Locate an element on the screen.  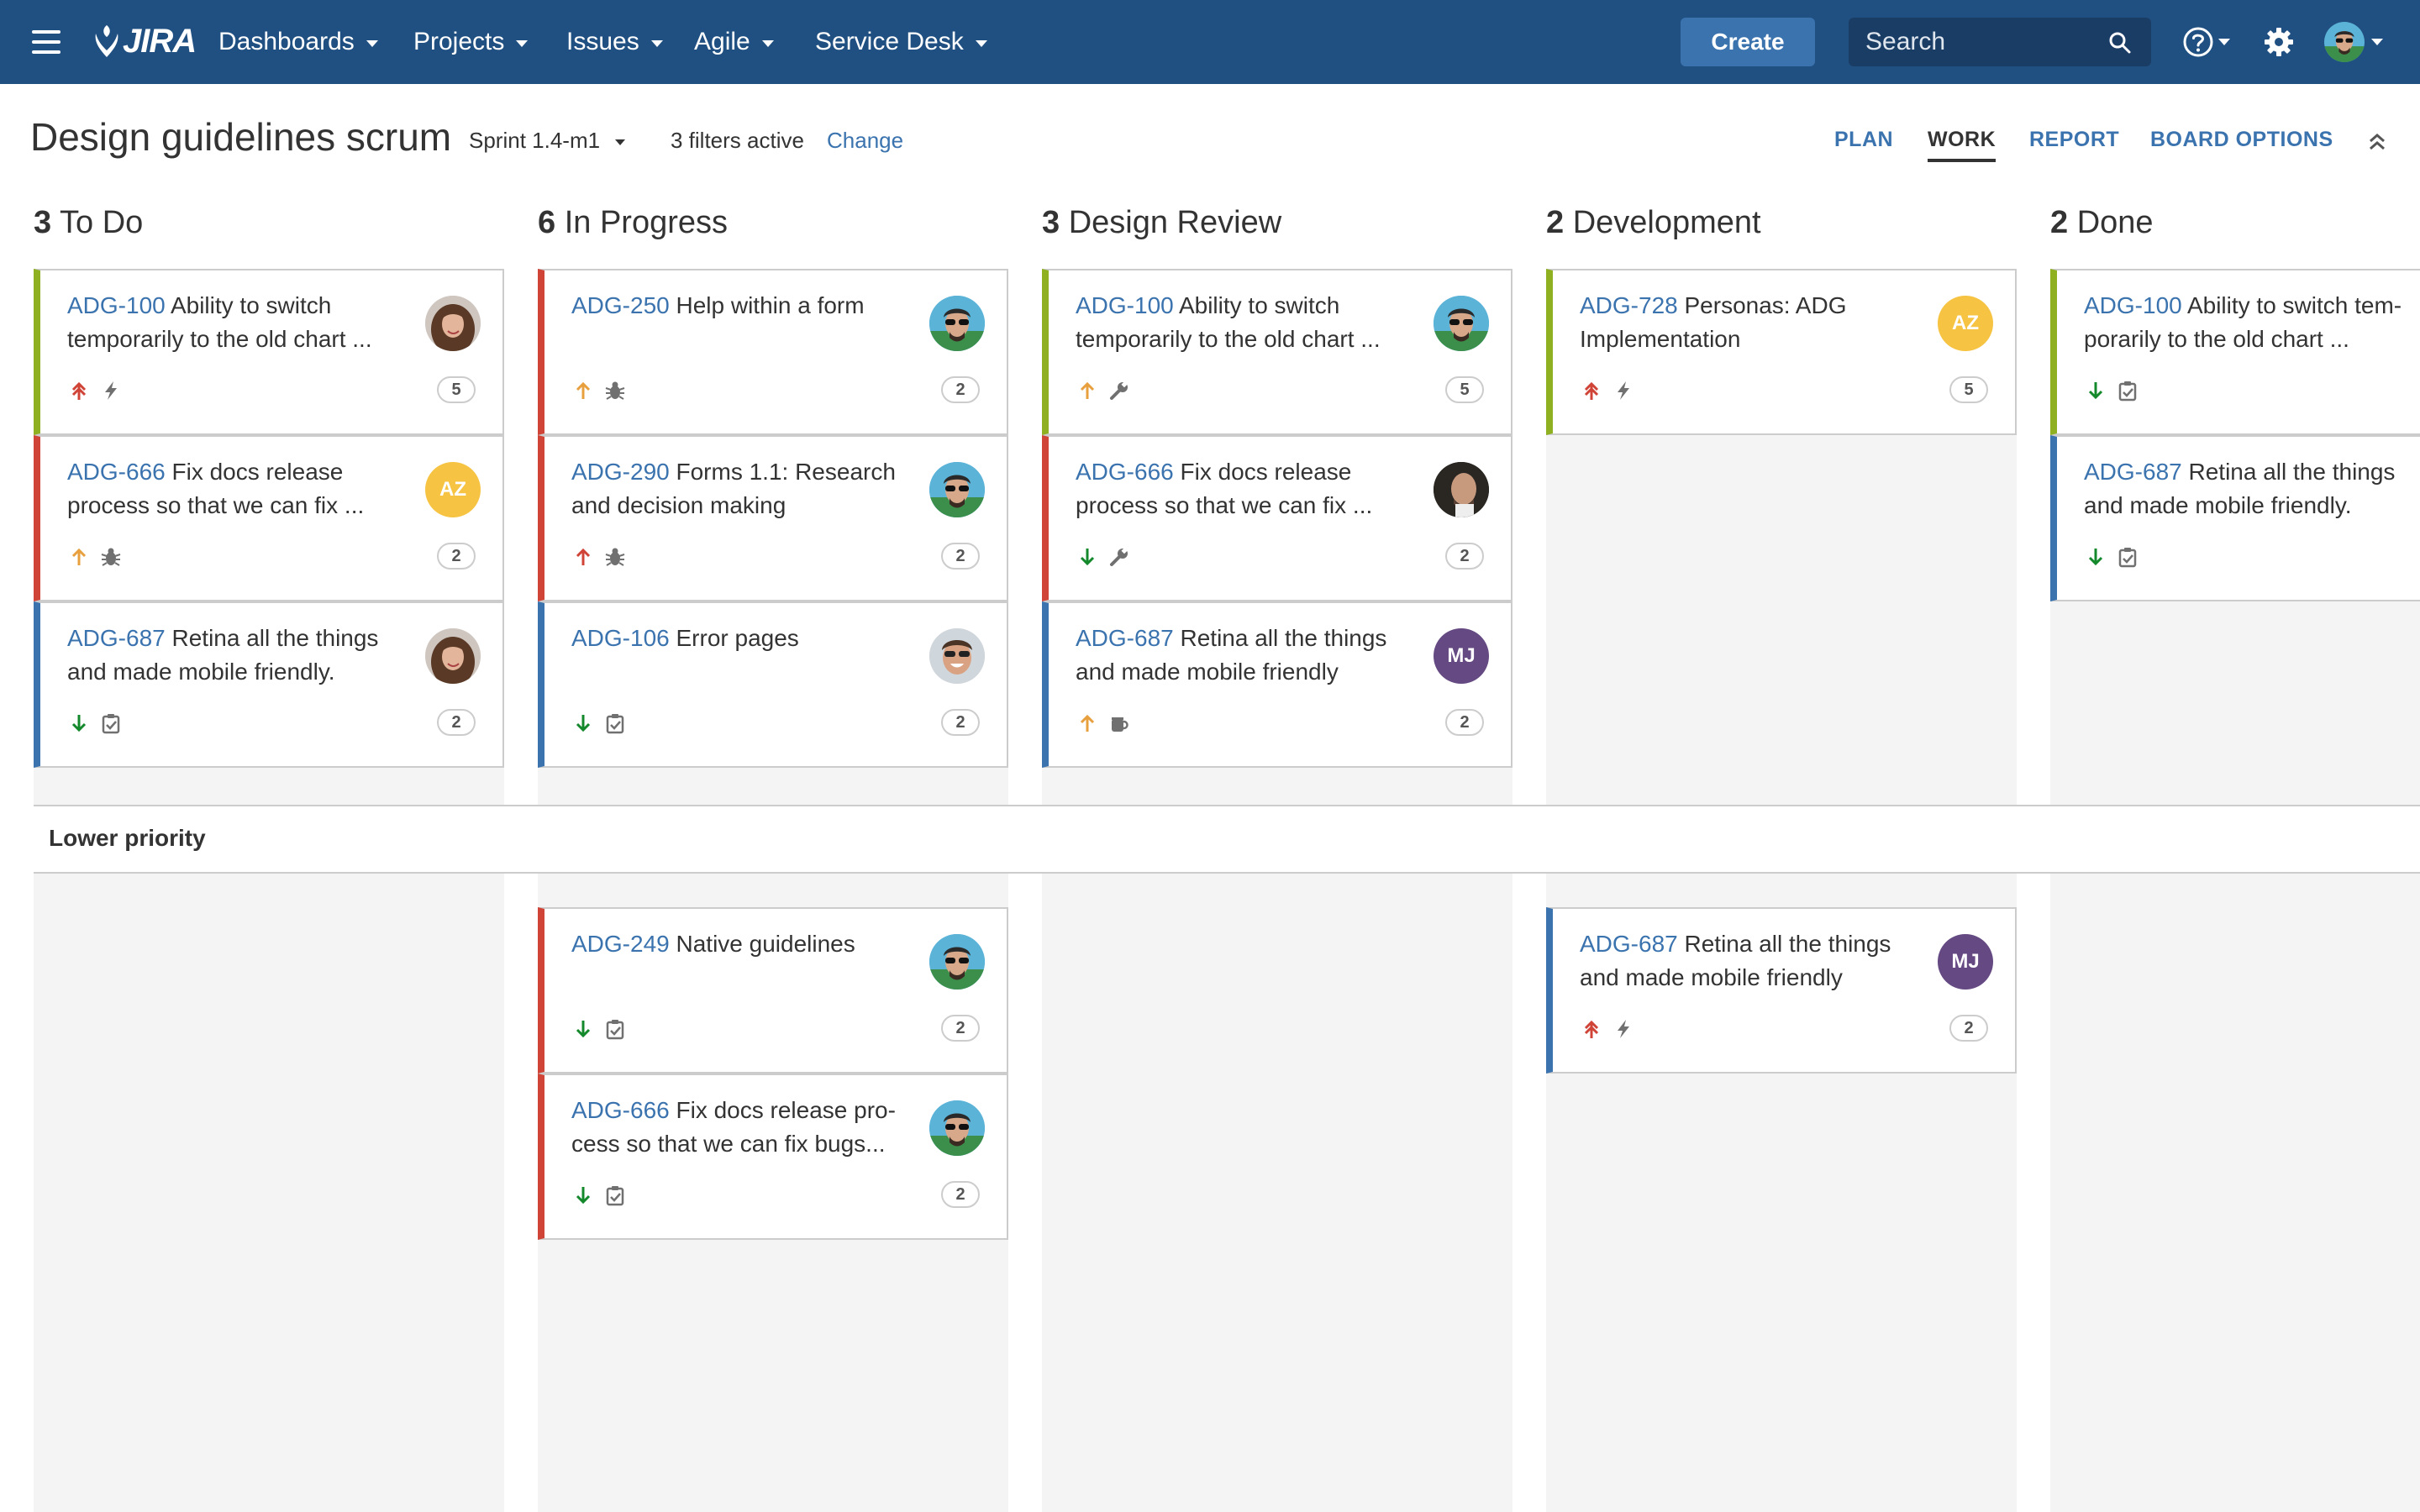
issue-key-link: ADG-728 is located at coordinates (1629, 305).